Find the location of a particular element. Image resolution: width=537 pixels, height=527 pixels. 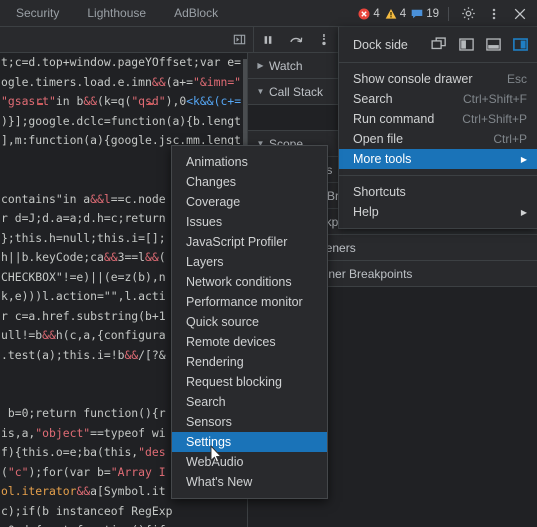

submenu-item-label: Rendering is located at coordinates (215, 362).